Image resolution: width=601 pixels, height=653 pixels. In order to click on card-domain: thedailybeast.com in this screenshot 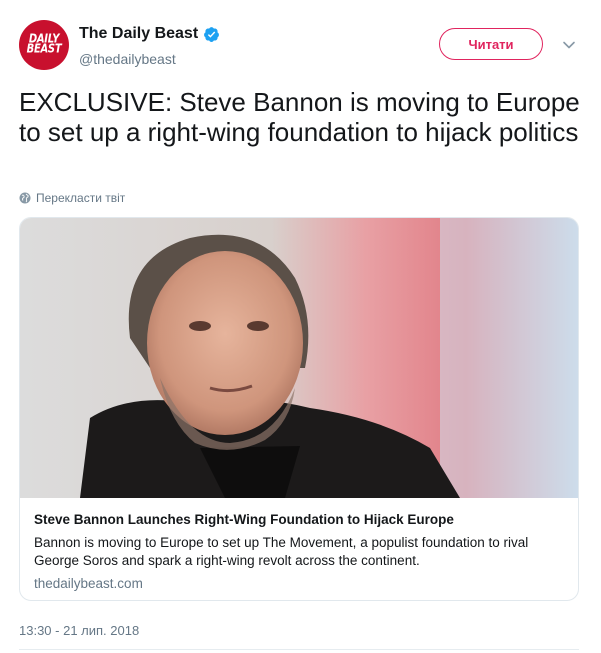, I will do `click(88, 583)`.